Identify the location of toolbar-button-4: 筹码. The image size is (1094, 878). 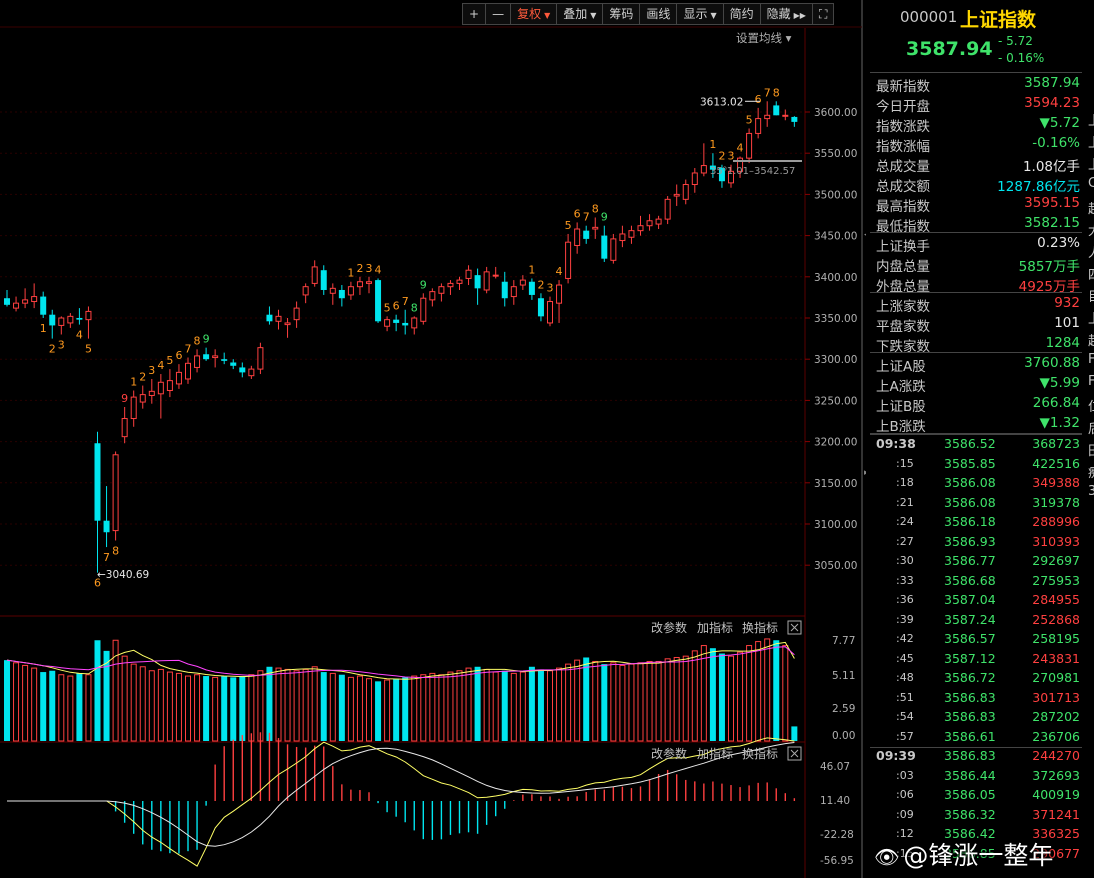
(621, 14).